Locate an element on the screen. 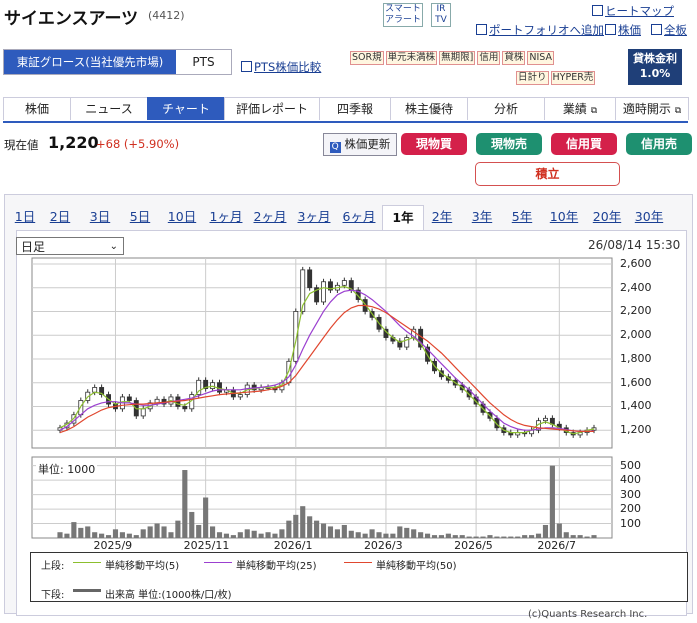 This screenshot has height=623, width=697. date-axis-label: 2025/9 is located at coordinates (113, 545).